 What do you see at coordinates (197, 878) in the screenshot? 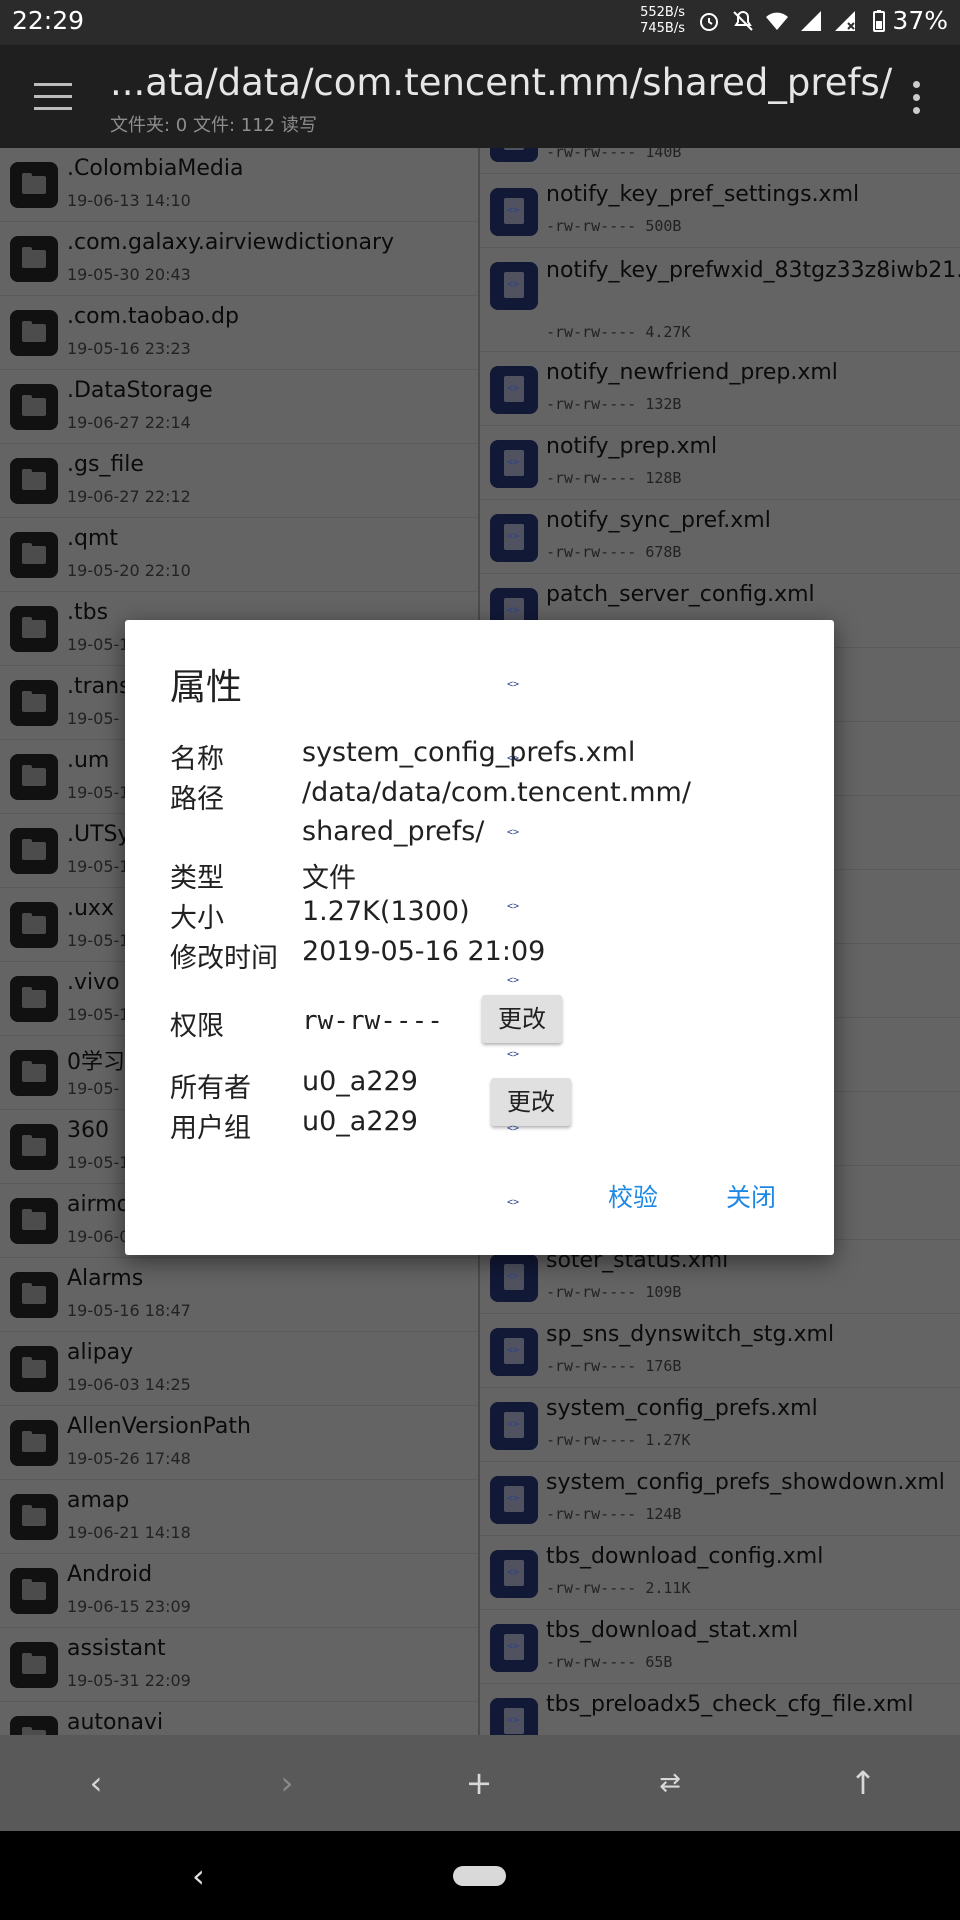
I see `type-label: 类型` at bounding box center [197, 878].